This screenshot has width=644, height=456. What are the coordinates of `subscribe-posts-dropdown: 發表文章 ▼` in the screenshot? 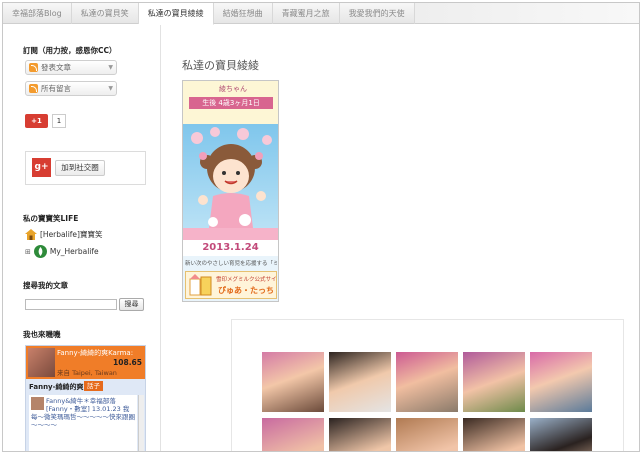 It's located at (71, 67).